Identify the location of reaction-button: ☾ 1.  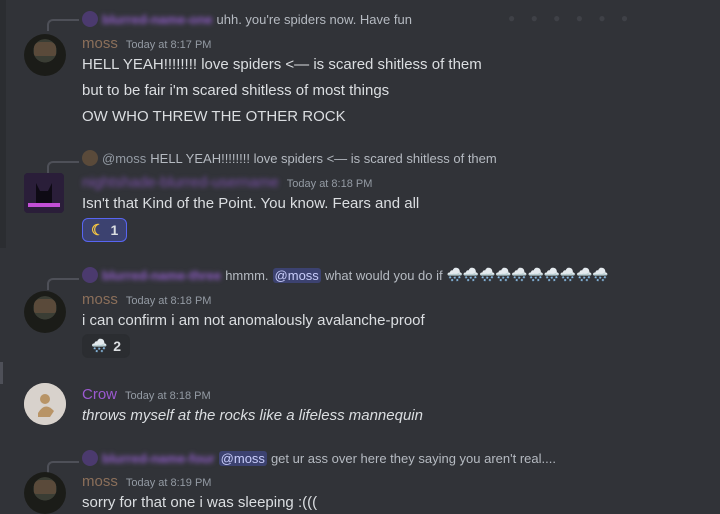
(105, 230).